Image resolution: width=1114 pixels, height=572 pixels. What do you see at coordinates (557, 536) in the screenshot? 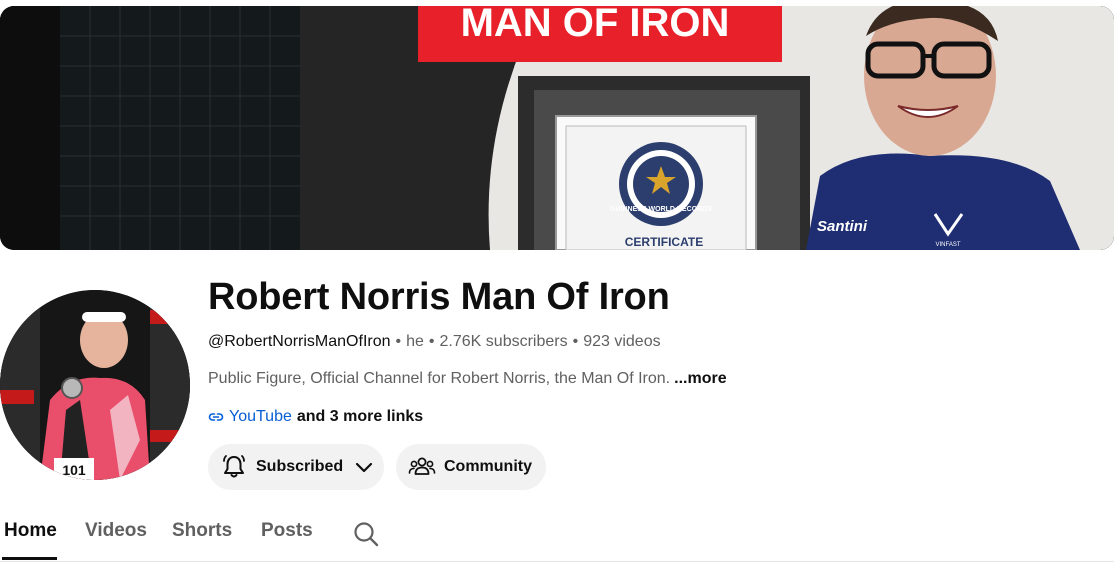
I see `channel-tabs: Home Videos Shorts Posts` at bounding box center [557, 536].